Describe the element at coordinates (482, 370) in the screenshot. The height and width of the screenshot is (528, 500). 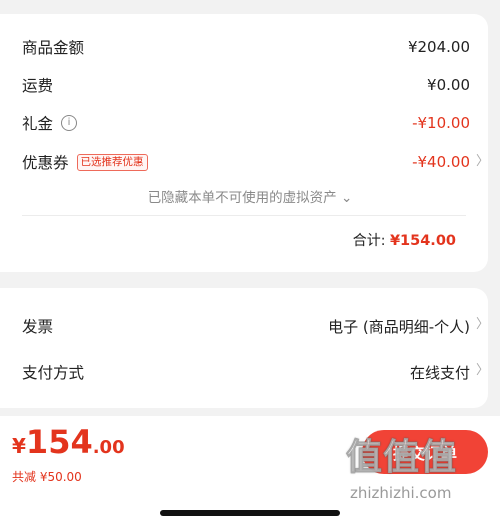
I see `payment-chevron-right-icon: 〉` at that location.